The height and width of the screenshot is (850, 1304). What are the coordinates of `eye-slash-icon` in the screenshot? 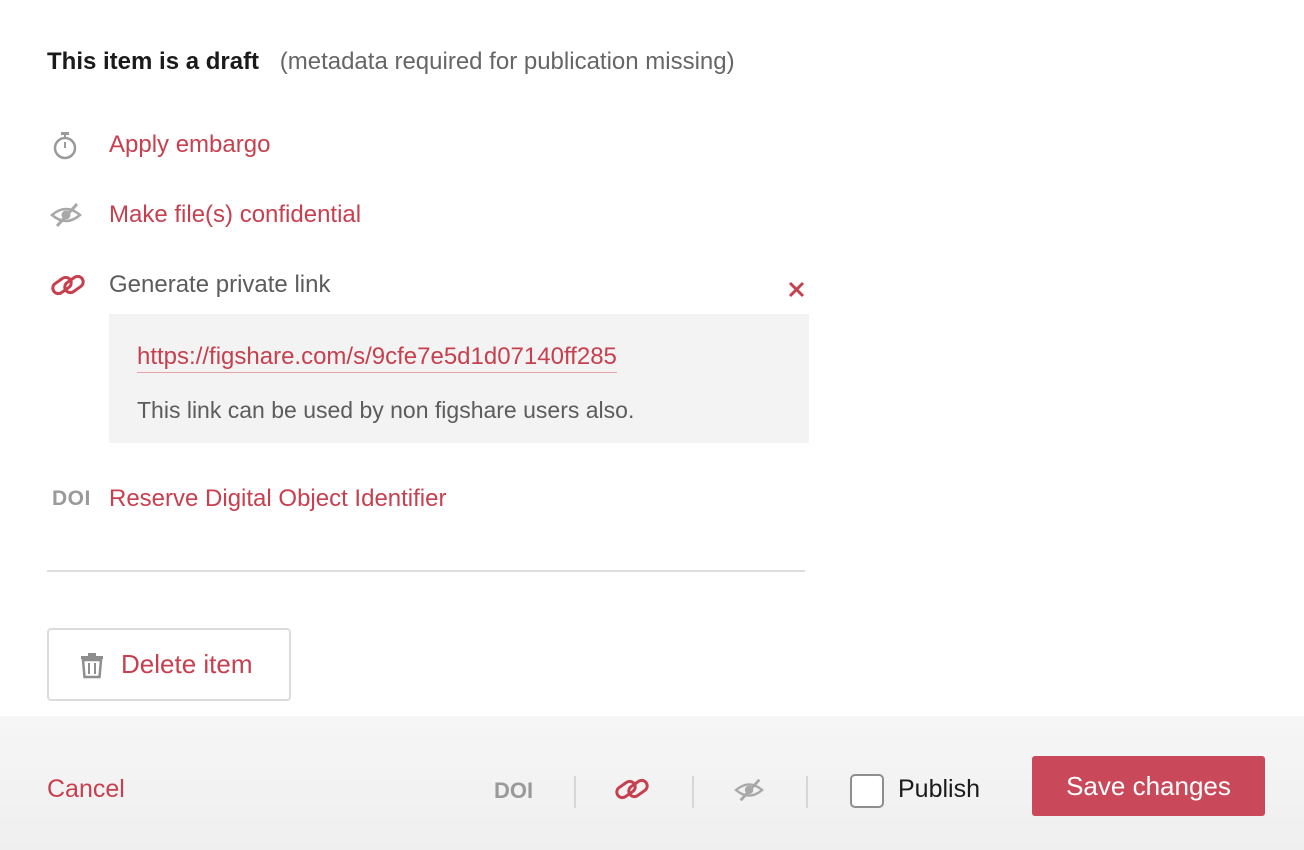 It's located at (70, 215).